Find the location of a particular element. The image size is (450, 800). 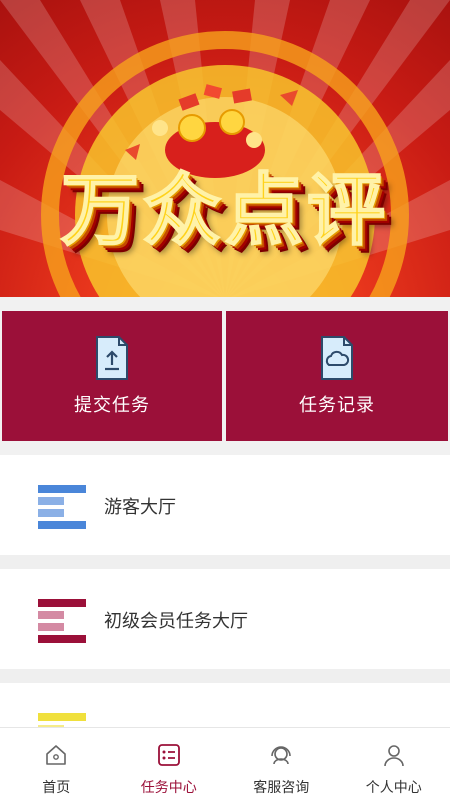

task-records-label: 任务记录 is located at coordinates (337, 405).